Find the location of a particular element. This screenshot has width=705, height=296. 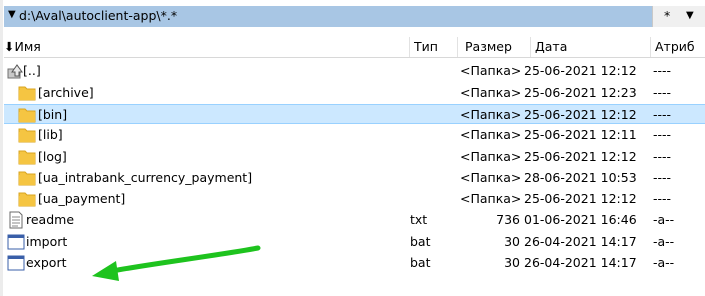

annotation-arrow is located at coordinates (176, 263).